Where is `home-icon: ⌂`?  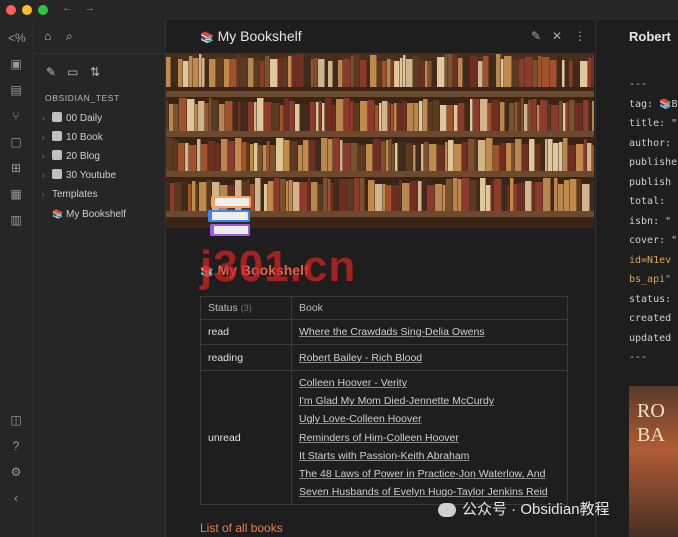
home-icon: ⌂ is located at coordinates (47, 36).